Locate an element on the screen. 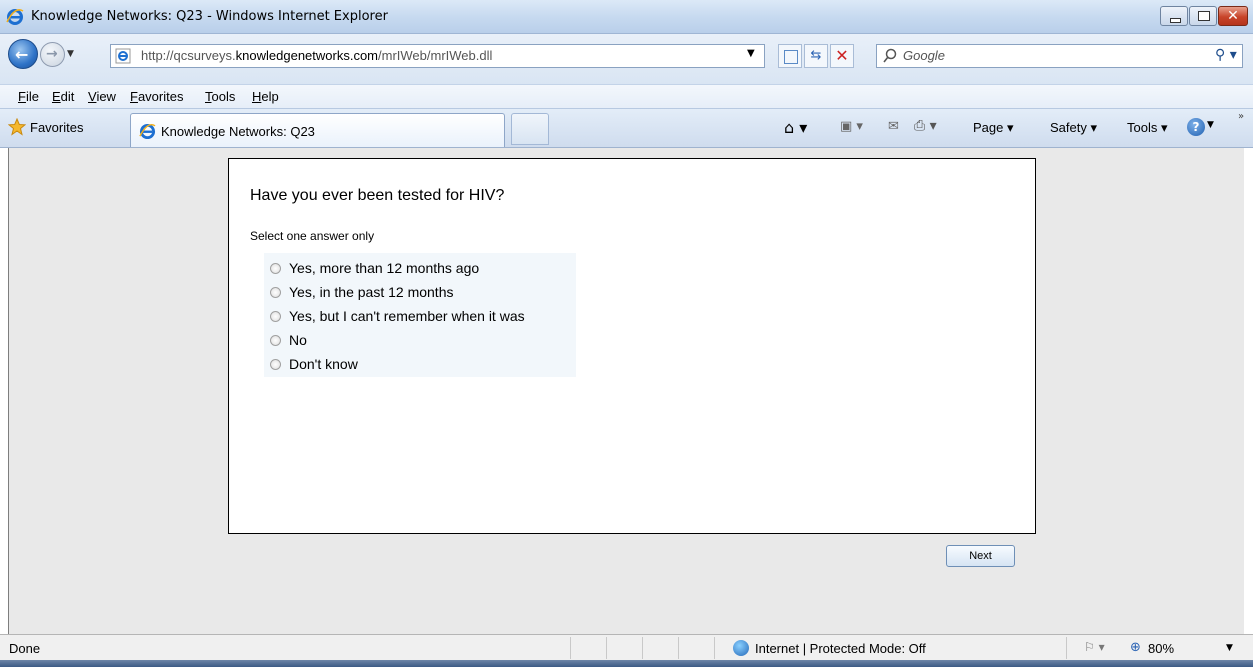 Image resolution: width=1253 pixels, height=667 pixels. search-icon is located at coordinates (890, 55).